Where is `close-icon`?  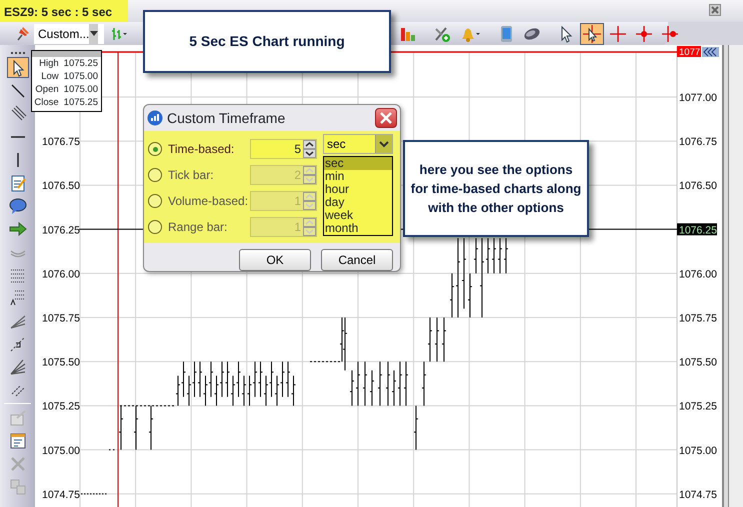
close-icon is located at coordinates (386, 118).